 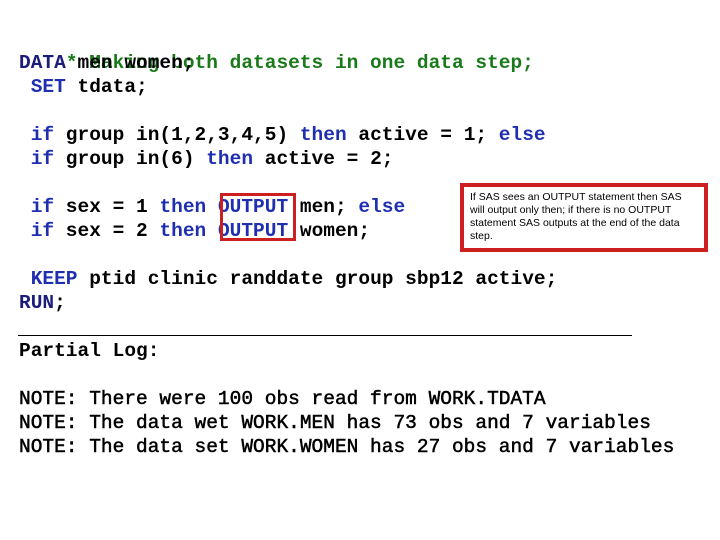 I want to click on keyword-set: SET, so click(x=48, y=87).